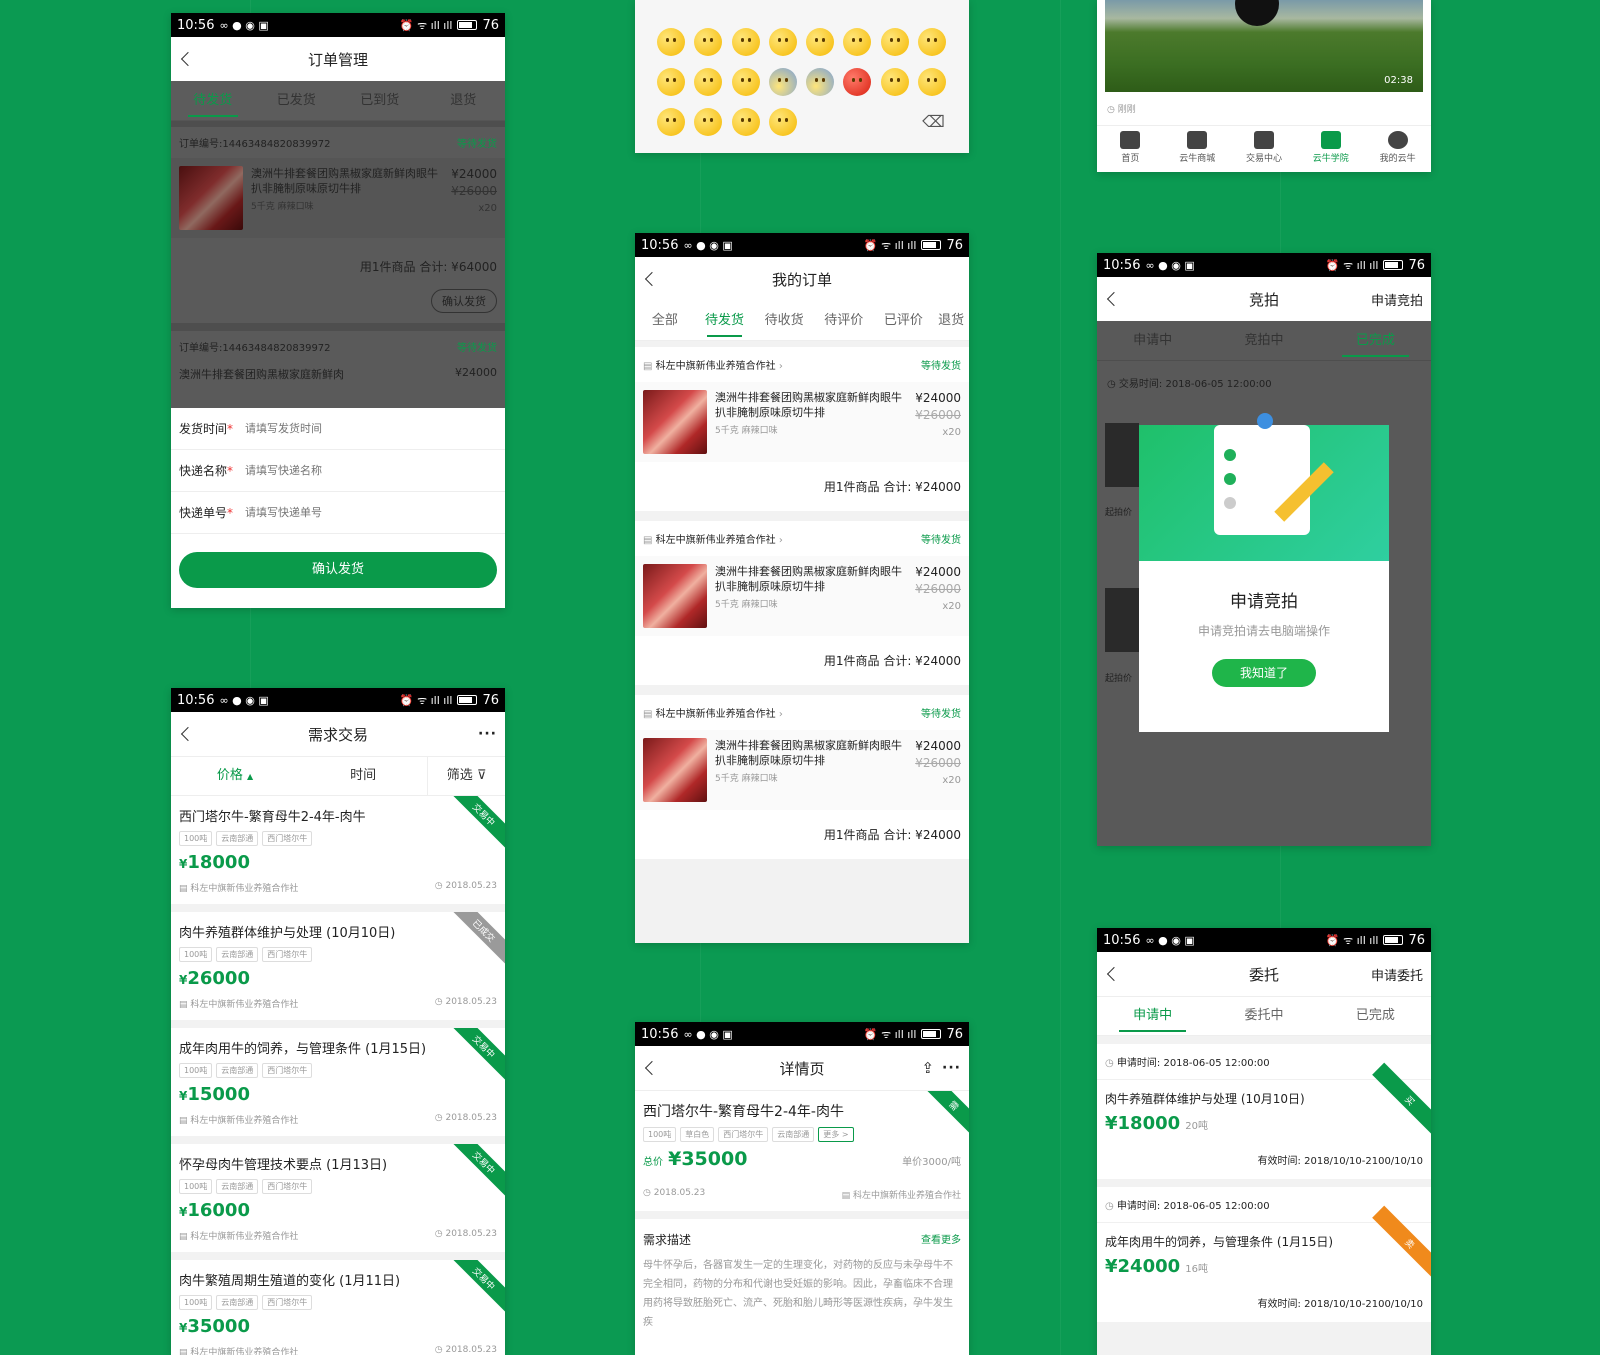 The height and width of the screenshot is (1355, 1600). I want to click on courier-input, so click(371, 470).